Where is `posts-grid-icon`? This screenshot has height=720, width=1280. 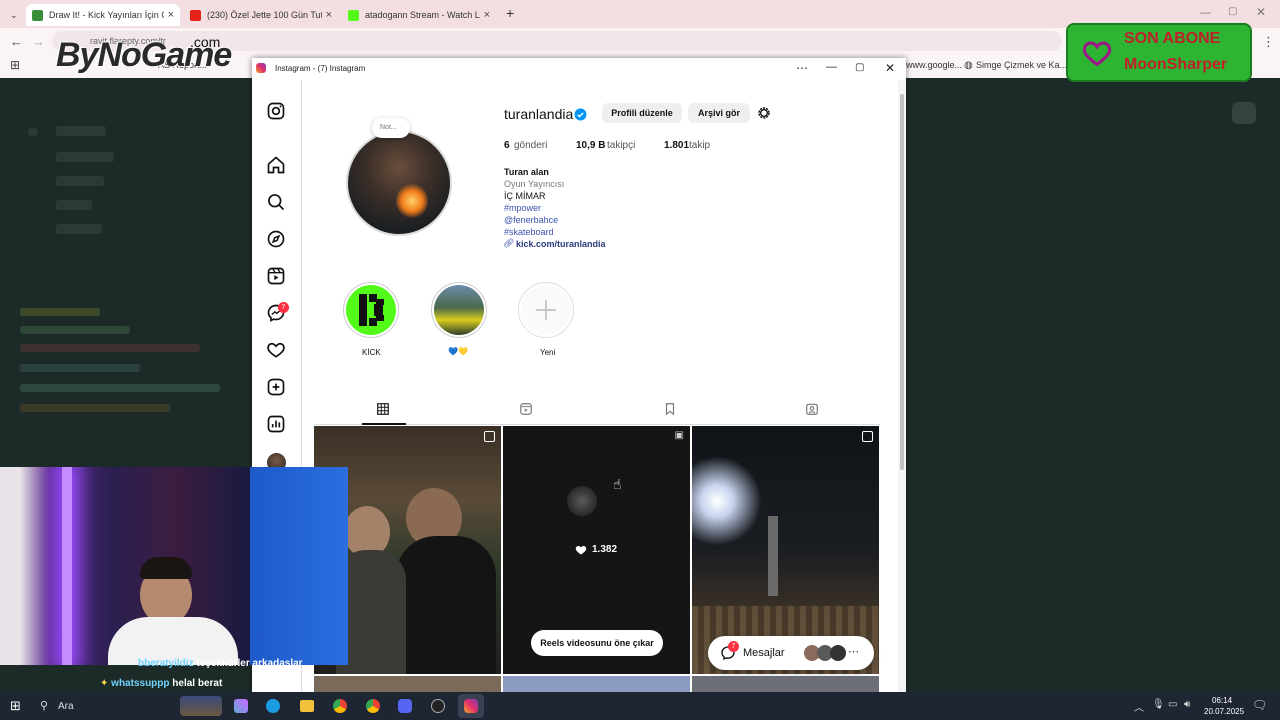
posts-grid-icon is located at coordinates (383, 409).